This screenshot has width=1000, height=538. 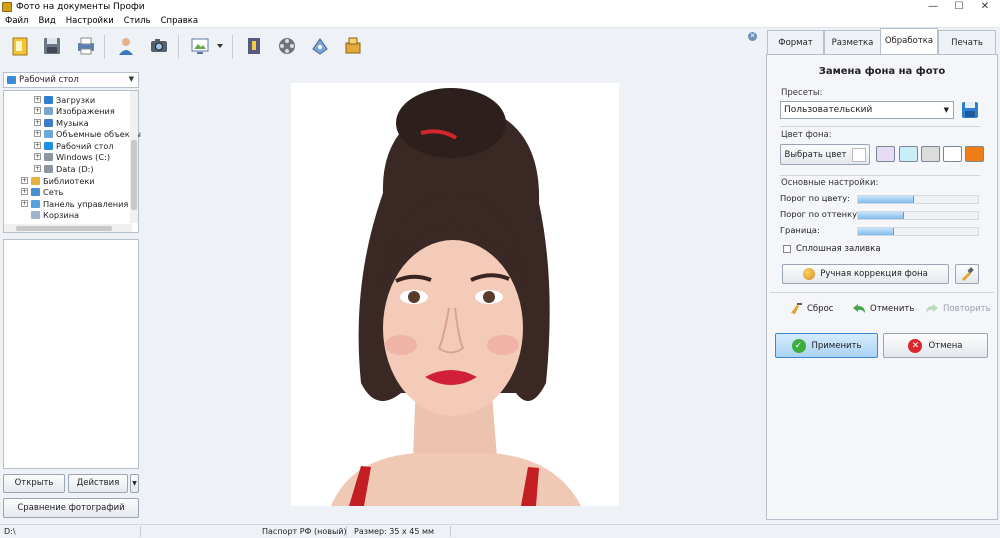 What do you see at coordinates (34, 483) in the screenshot?
I see `open-button: Открыть` at bounding box center [34, 483].